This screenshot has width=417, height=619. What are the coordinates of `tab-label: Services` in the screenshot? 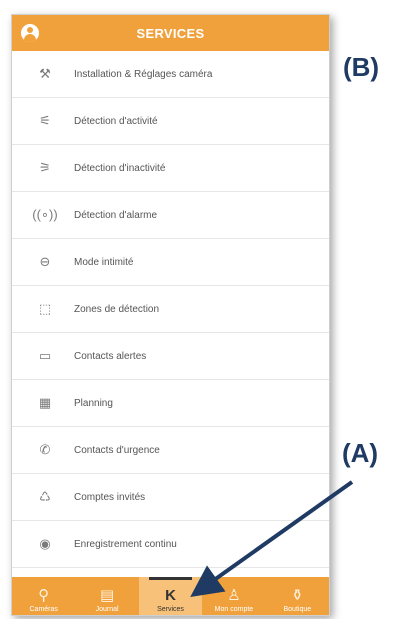 It's located at (170, 609).